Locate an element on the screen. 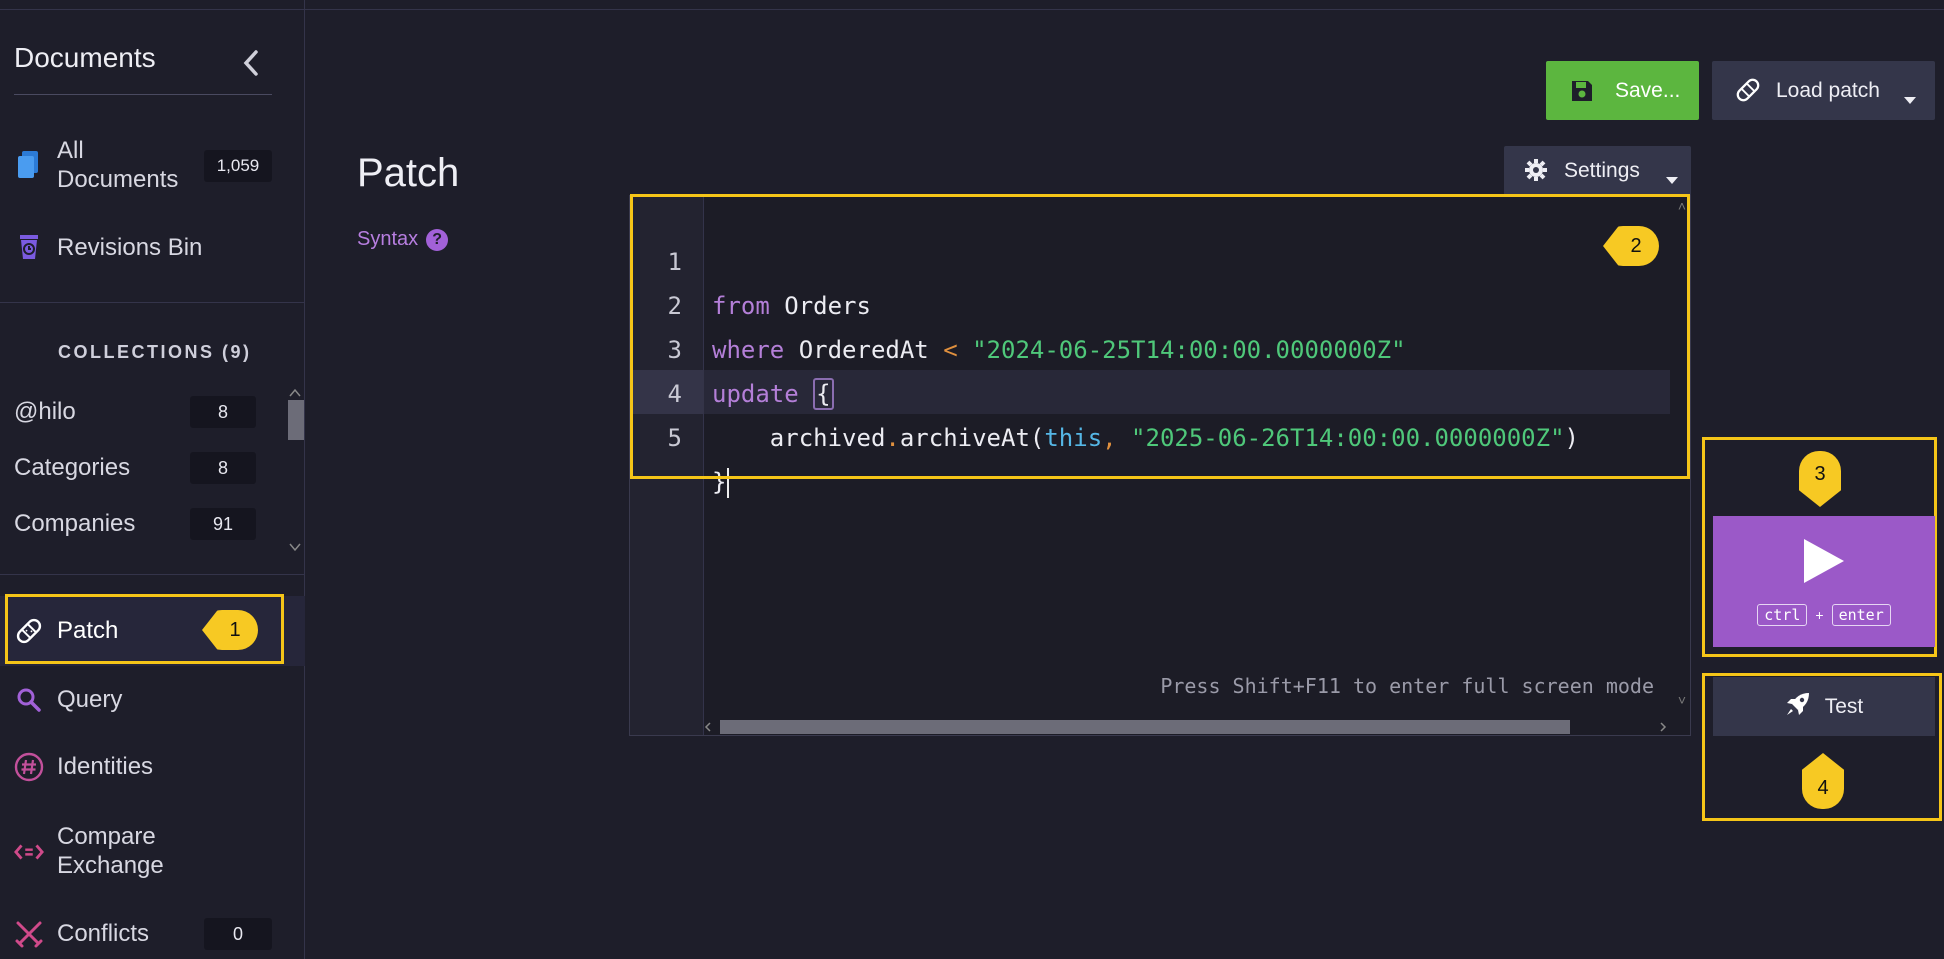  collection-name: Categories is located at coordinates (72, 467).